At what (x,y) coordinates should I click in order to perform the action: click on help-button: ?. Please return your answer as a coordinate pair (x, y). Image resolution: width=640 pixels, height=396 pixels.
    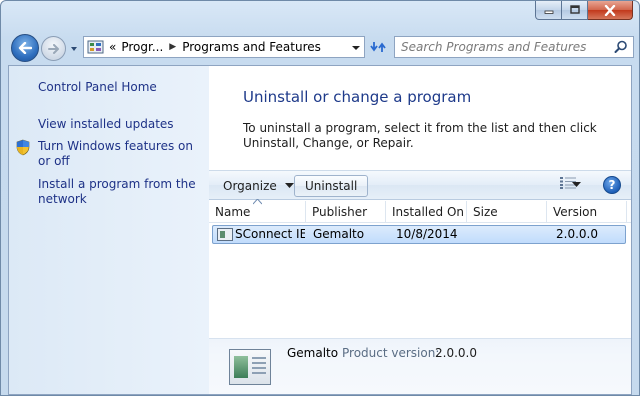
    Looking at the image, I should click on (612, 185).